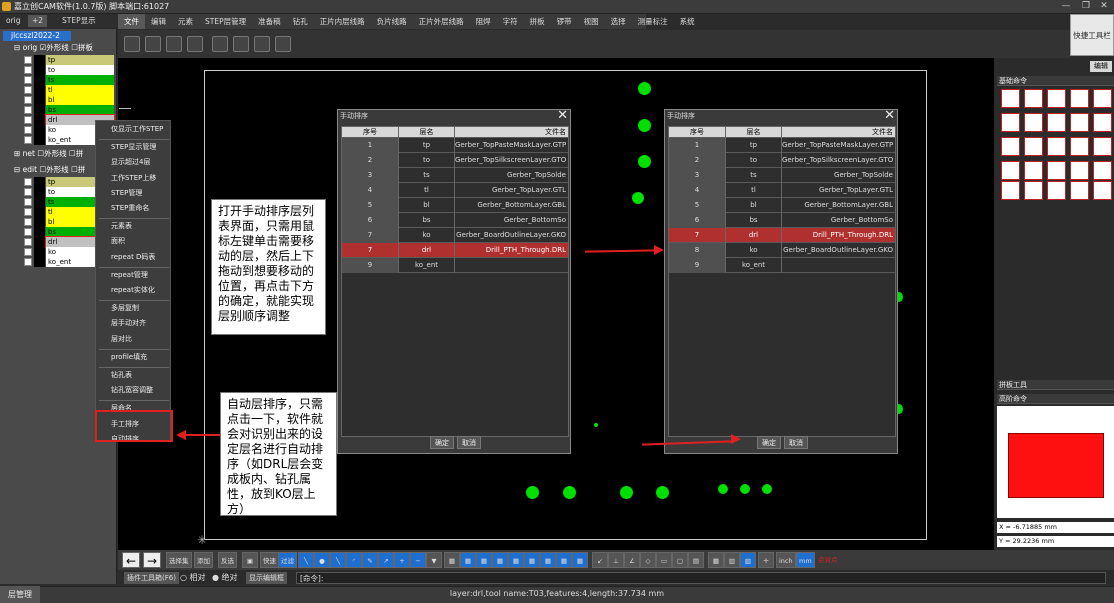  Describe the element at coordinates (418, 560) in the screenshot. I see `zoom-out-icon: −` at that location.